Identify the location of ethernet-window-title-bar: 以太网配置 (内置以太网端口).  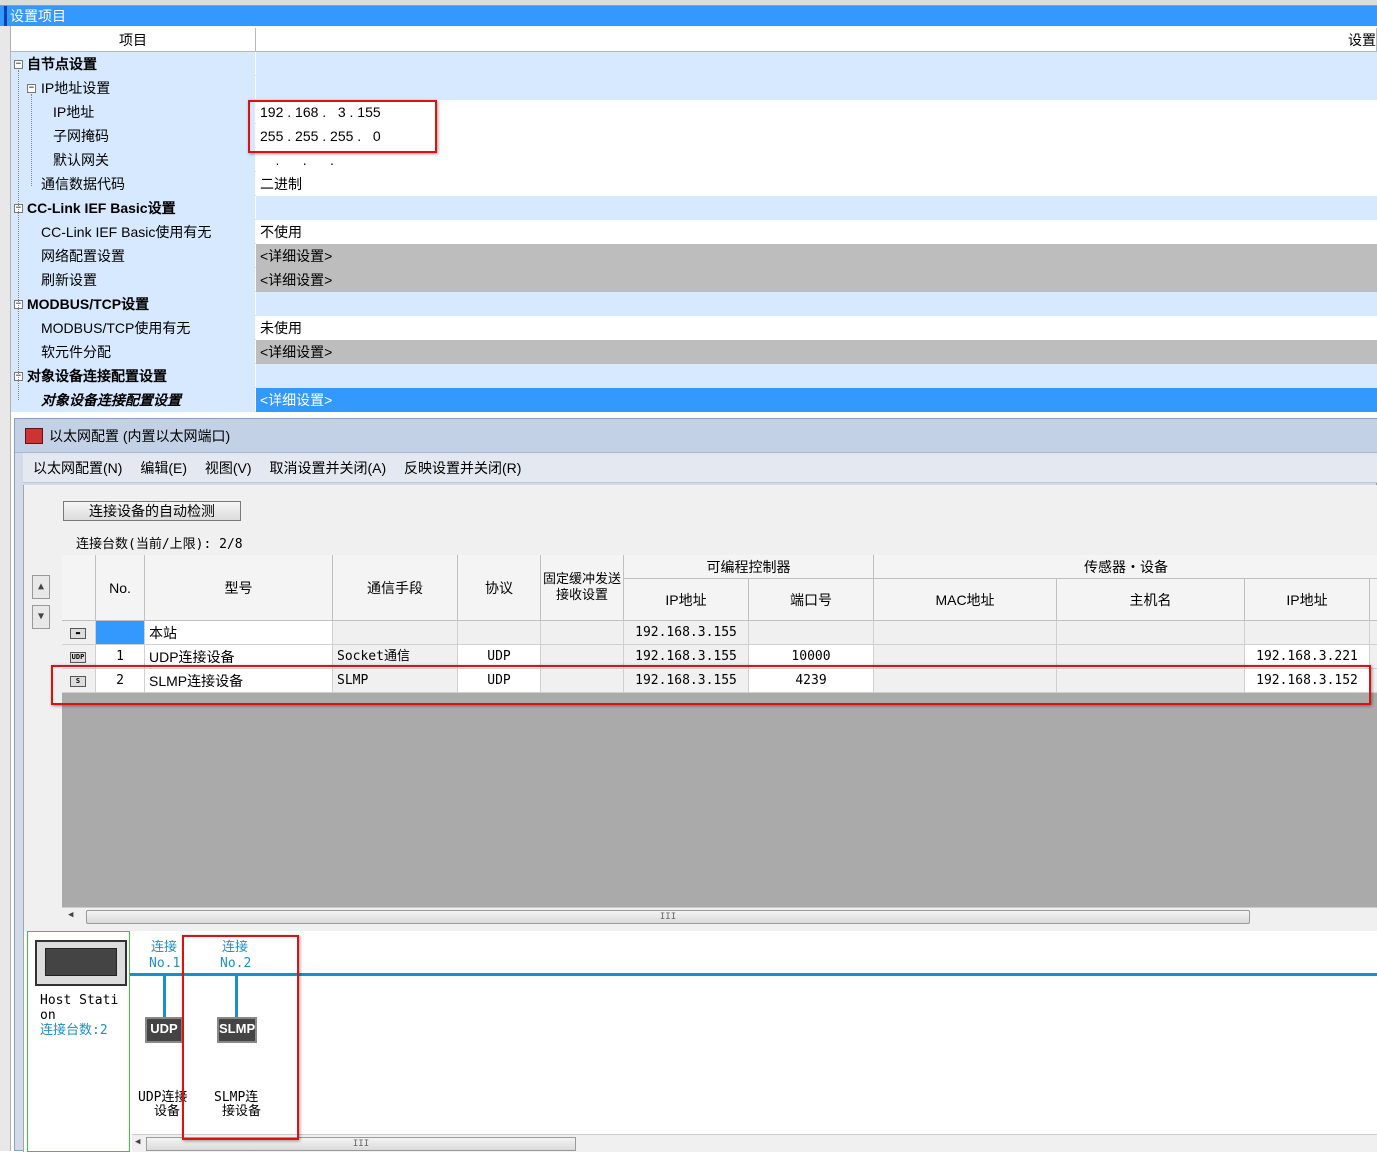
(696, 436).